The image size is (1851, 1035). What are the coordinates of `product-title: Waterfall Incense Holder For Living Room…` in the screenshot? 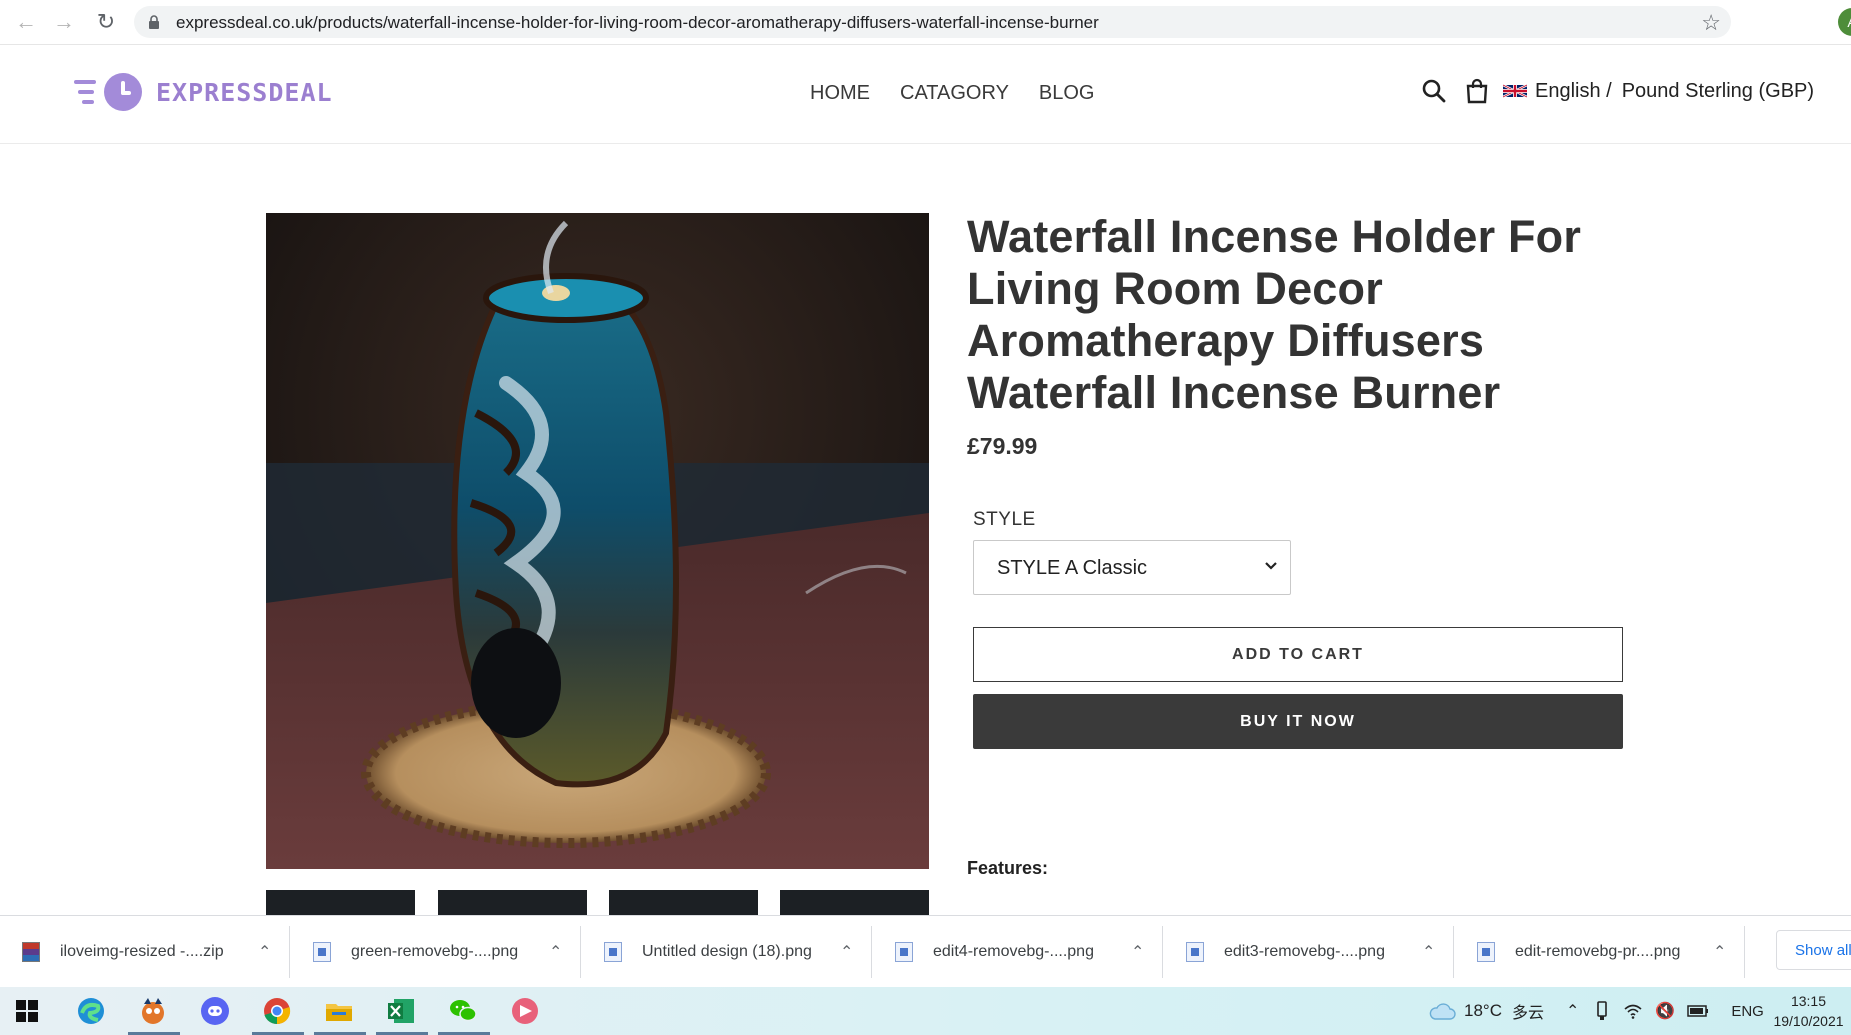 It's located at (1274, 314).